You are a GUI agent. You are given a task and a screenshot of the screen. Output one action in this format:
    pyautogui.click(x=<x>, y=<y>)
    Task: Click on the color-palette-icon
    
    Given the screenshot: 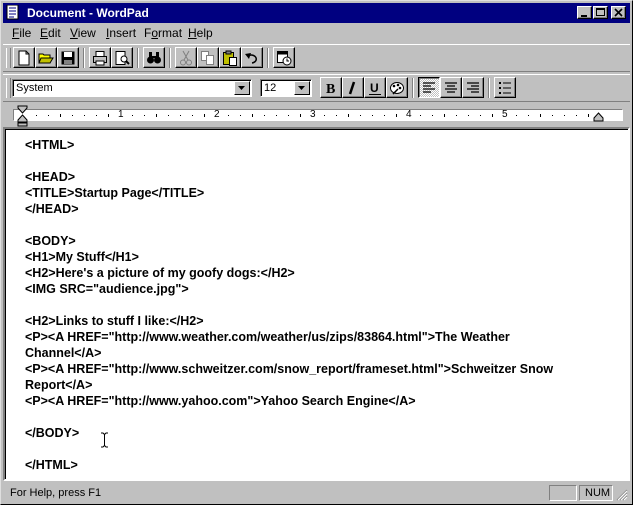 What is the action you would take?
    pyautogui.click(x=397, y=88)
    